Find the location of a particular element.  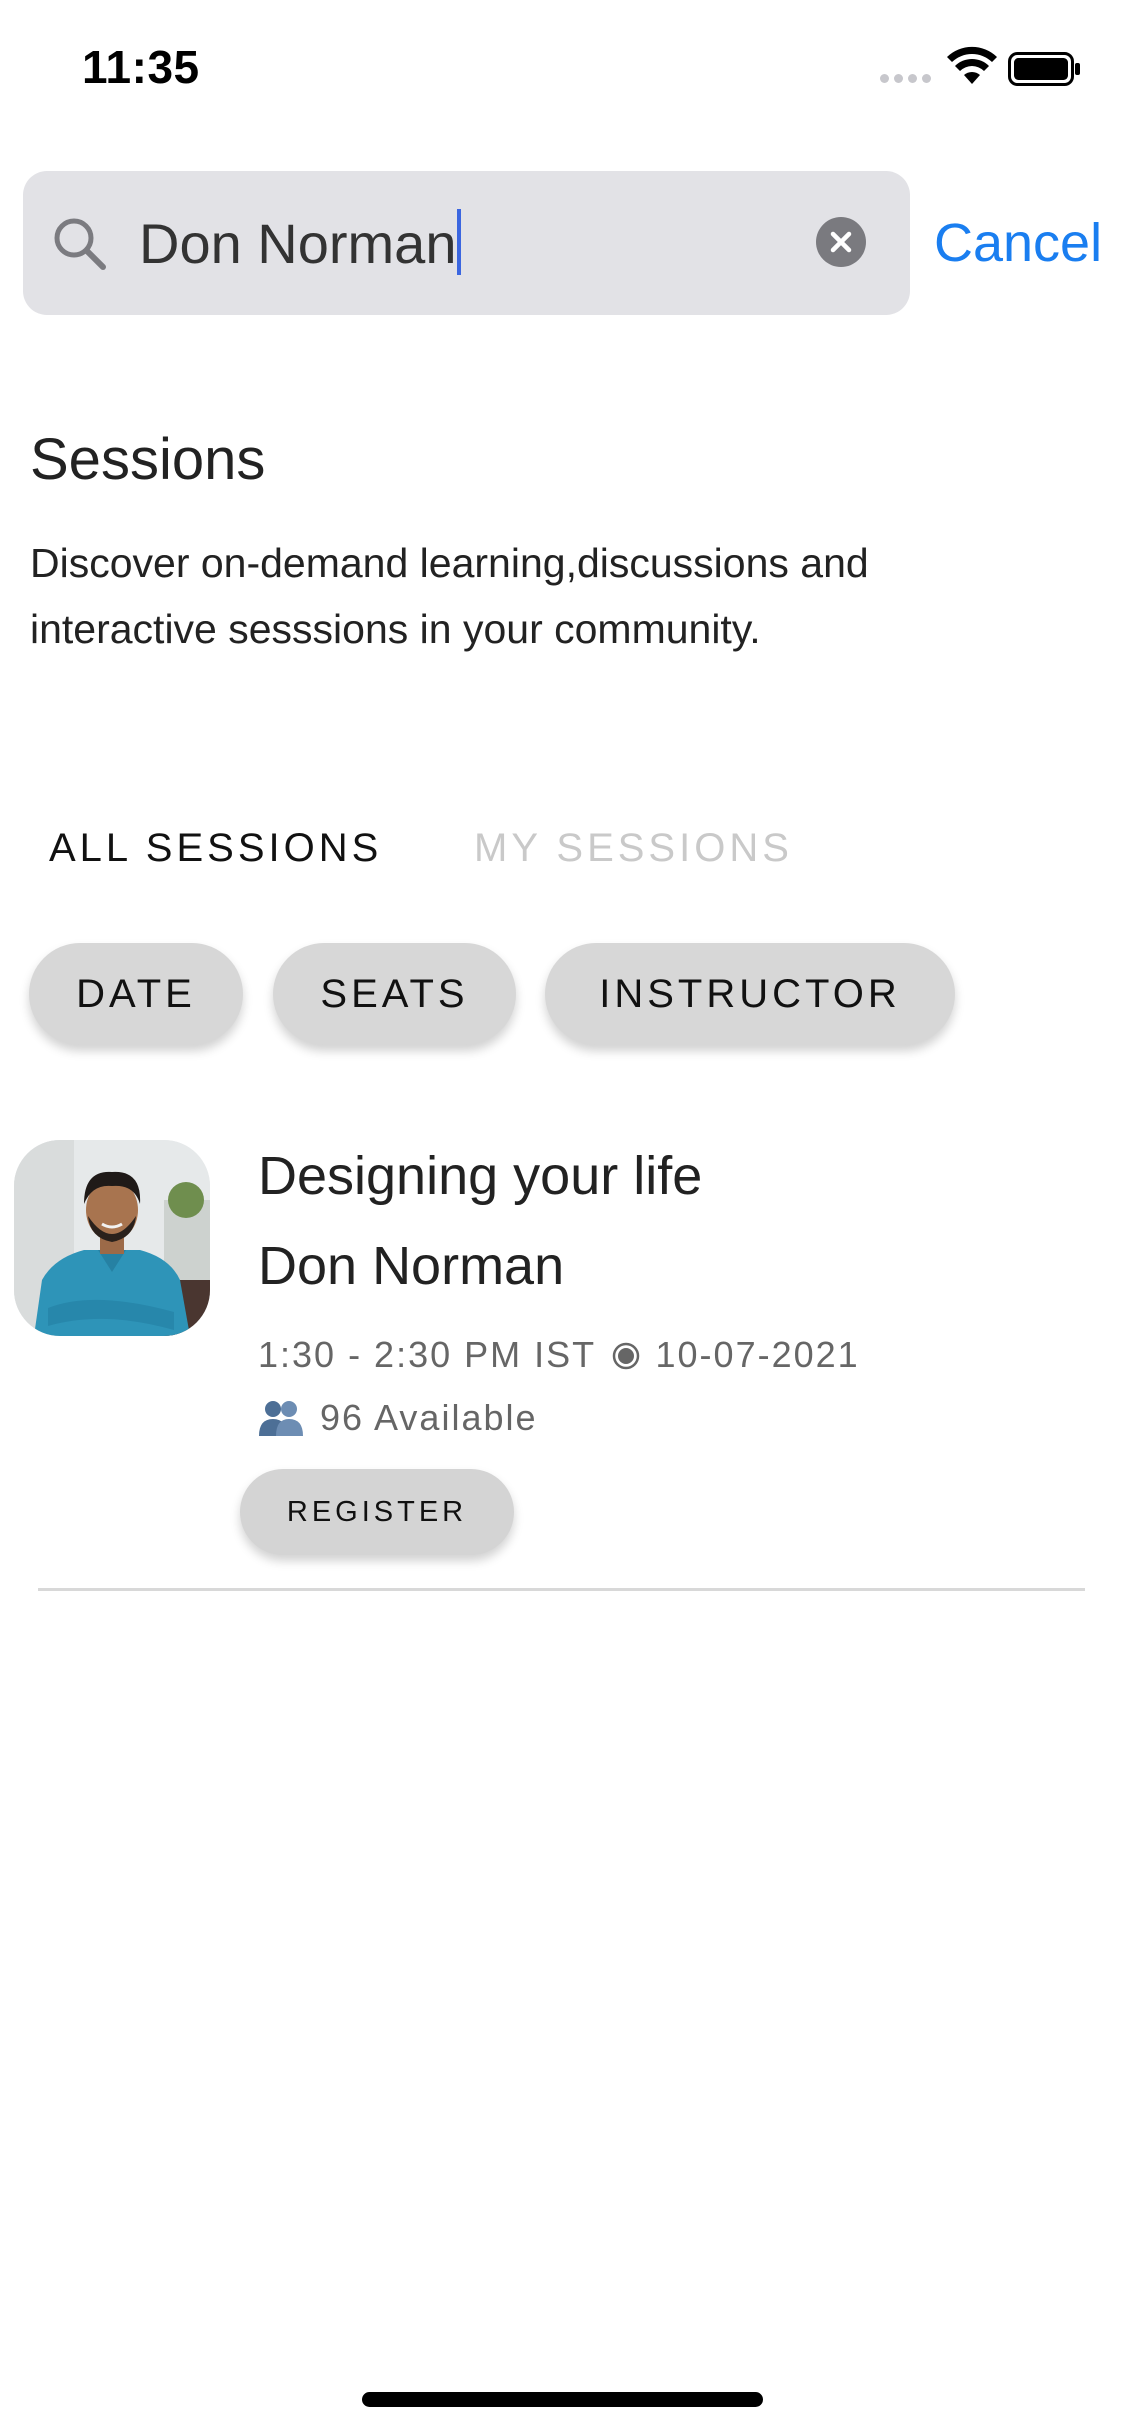

search-icon is located at coordinates (80, 244).